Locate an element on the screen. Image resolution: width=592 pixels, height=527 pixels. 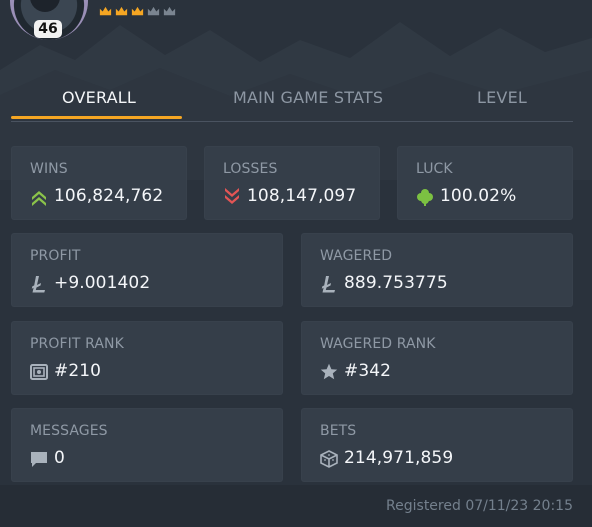
stat-value: 108,147,097 is located at coordinates (302, 196).